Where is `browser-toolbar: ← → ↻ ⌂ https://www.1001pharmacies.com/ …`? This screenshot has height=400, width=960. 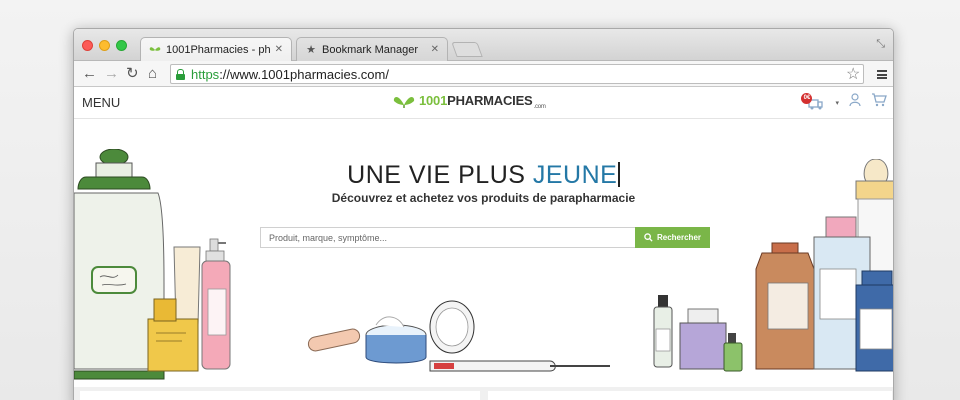 browser-toolbar: ← → ↻ ⌂ https://www.1001pharmacies.com/ … is located at coordinates (483, 74).